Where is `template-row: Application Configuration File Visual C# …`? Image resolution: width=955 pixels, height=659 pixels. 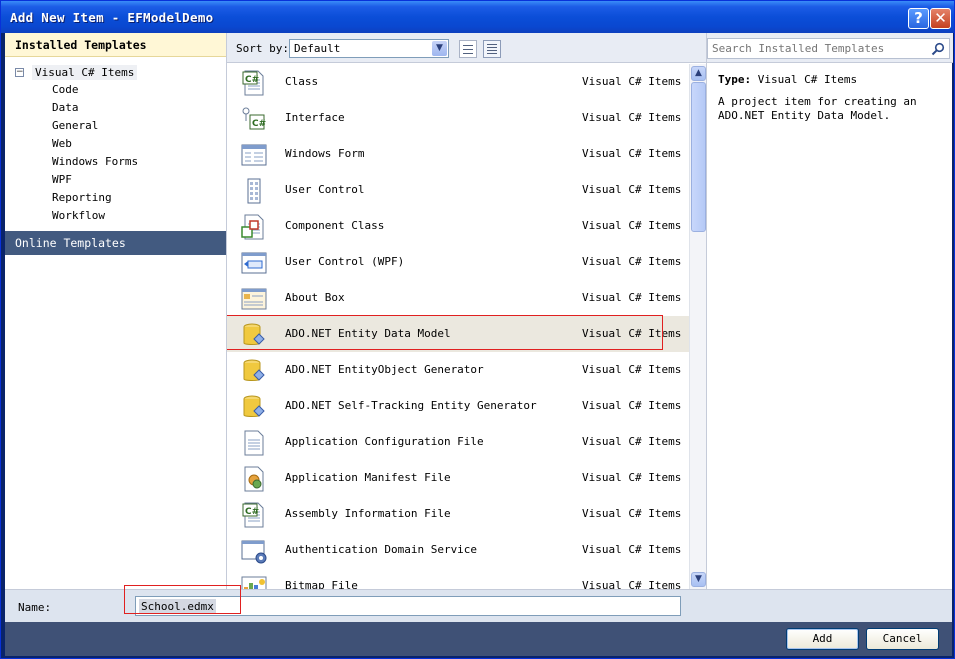
template-row: Application Configuration File Visual C# … is located at coordinates (458, 442).